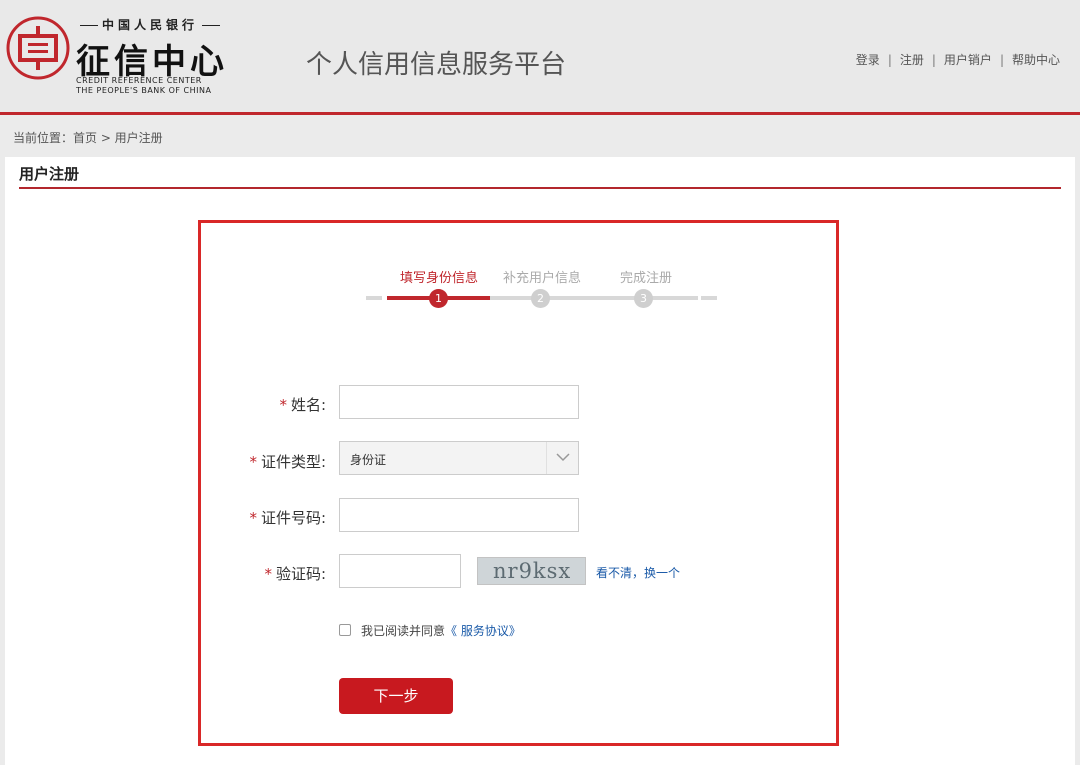 Image resolution: width=1080 pixels, height=765 pixels. What do you see at coordinates (144, 90) in the screenshot?
I see `logo-english-line2: THE PEOPLE'S BANK OF CHINA` at bounding box center [144, 90].